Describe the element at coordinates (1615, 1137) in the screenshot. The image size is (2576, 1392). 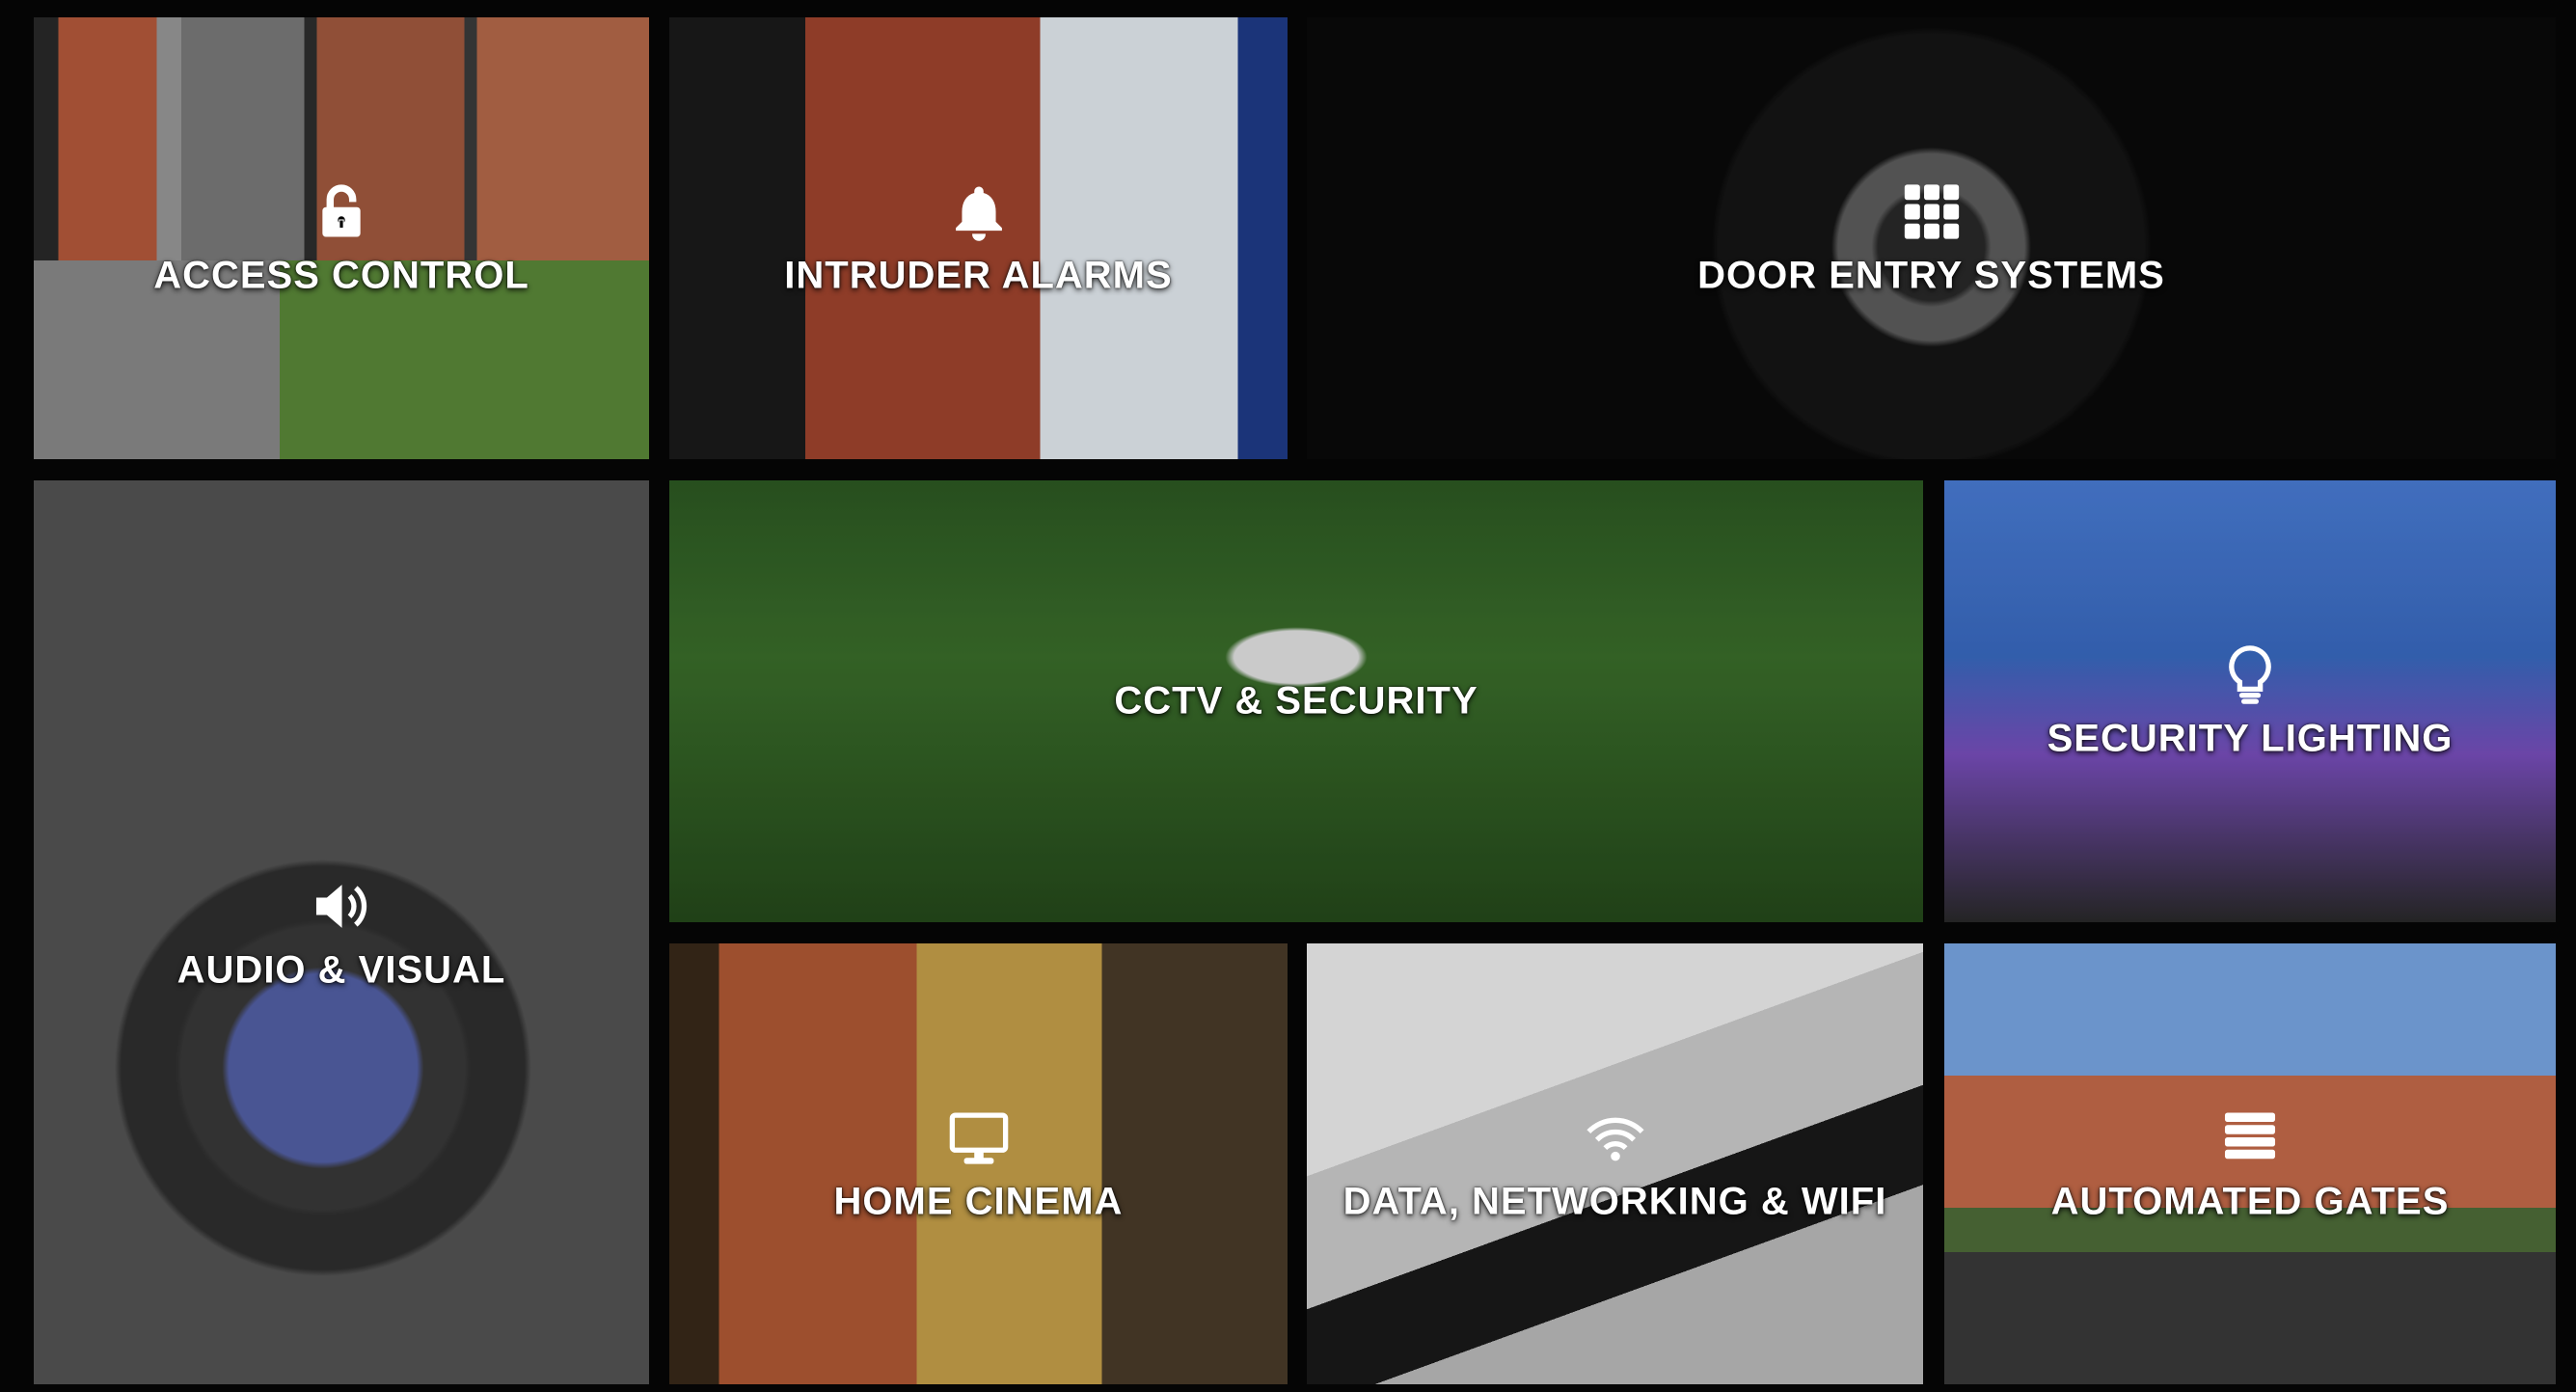
I see `wifi-icon` at that location.